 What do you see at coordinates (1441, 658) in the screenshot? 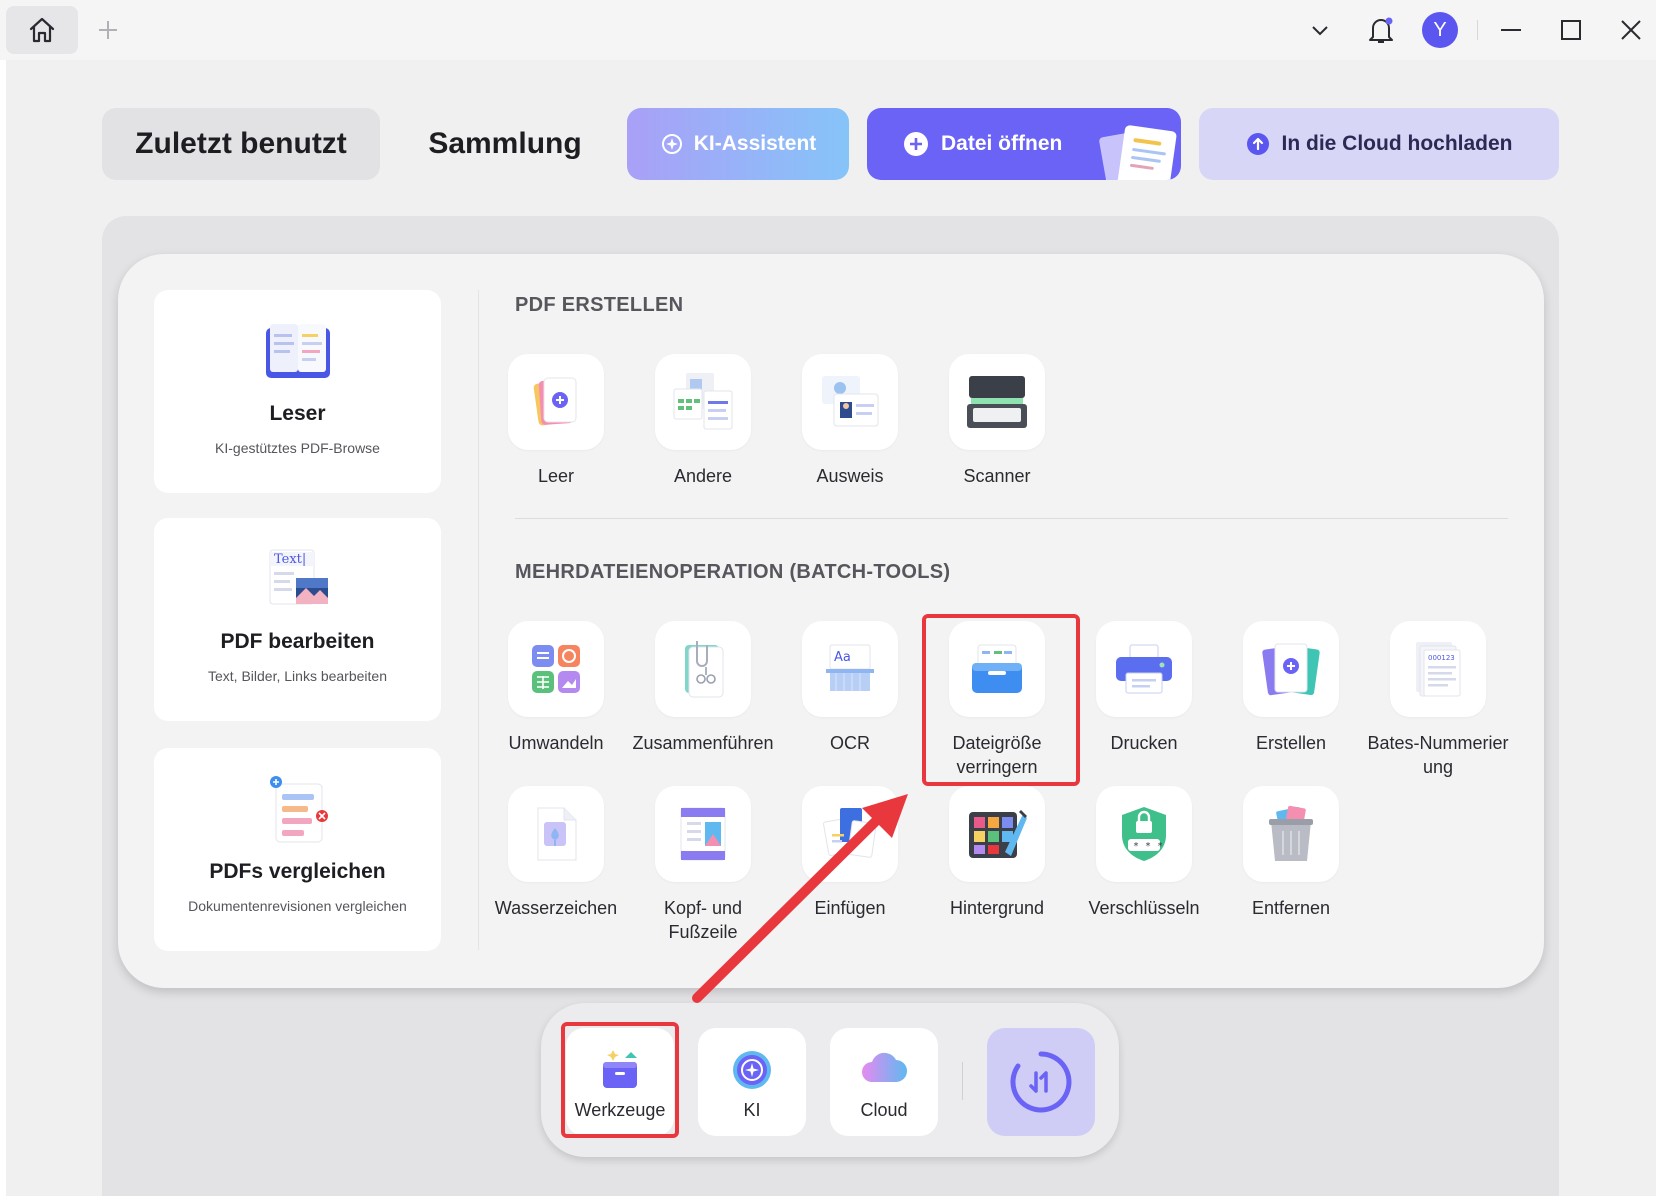
I see `bates-icon-label: 000123` at bounding box center [1441, 658].